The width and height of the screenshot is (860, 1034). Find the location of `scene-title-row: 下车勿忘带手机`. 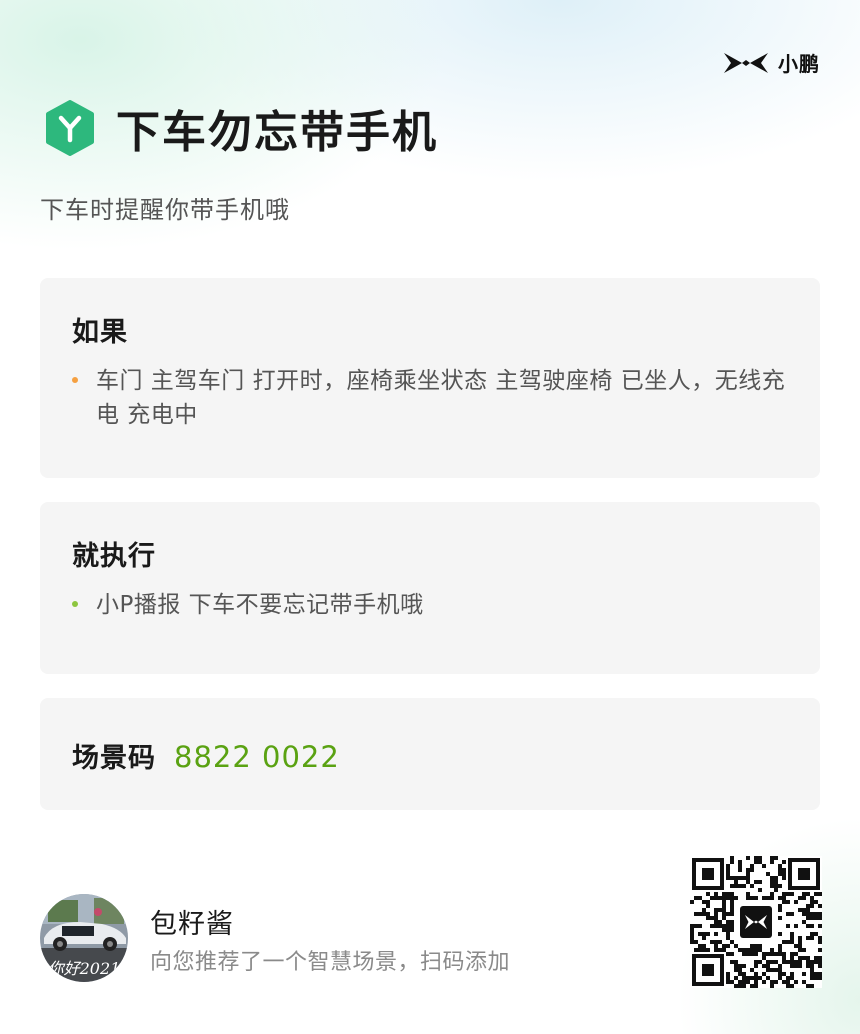

scene-title-row: 下车勿忘带手机 is located at coordinates (241, 128).